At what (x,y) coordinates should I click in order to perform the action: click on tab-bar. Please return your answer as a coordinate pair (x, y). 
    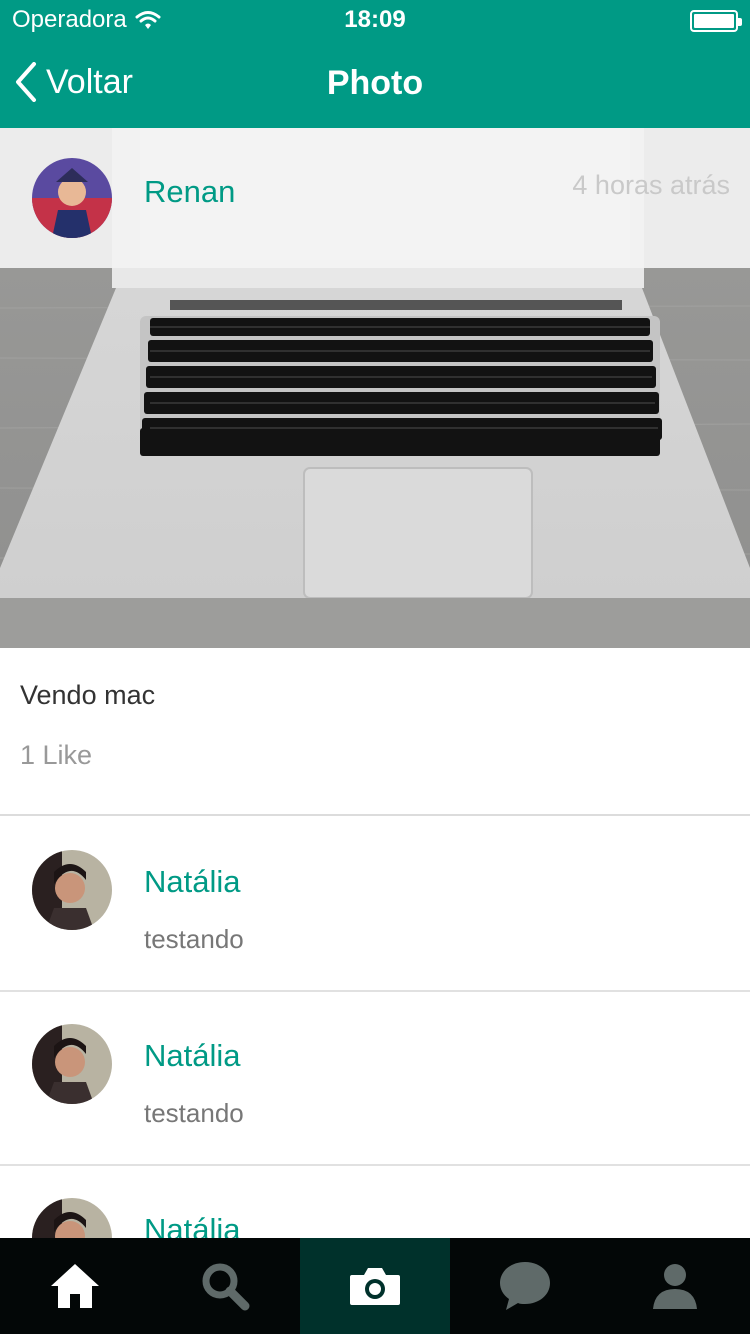
    Looking at the image, I should click on (375, 1286).